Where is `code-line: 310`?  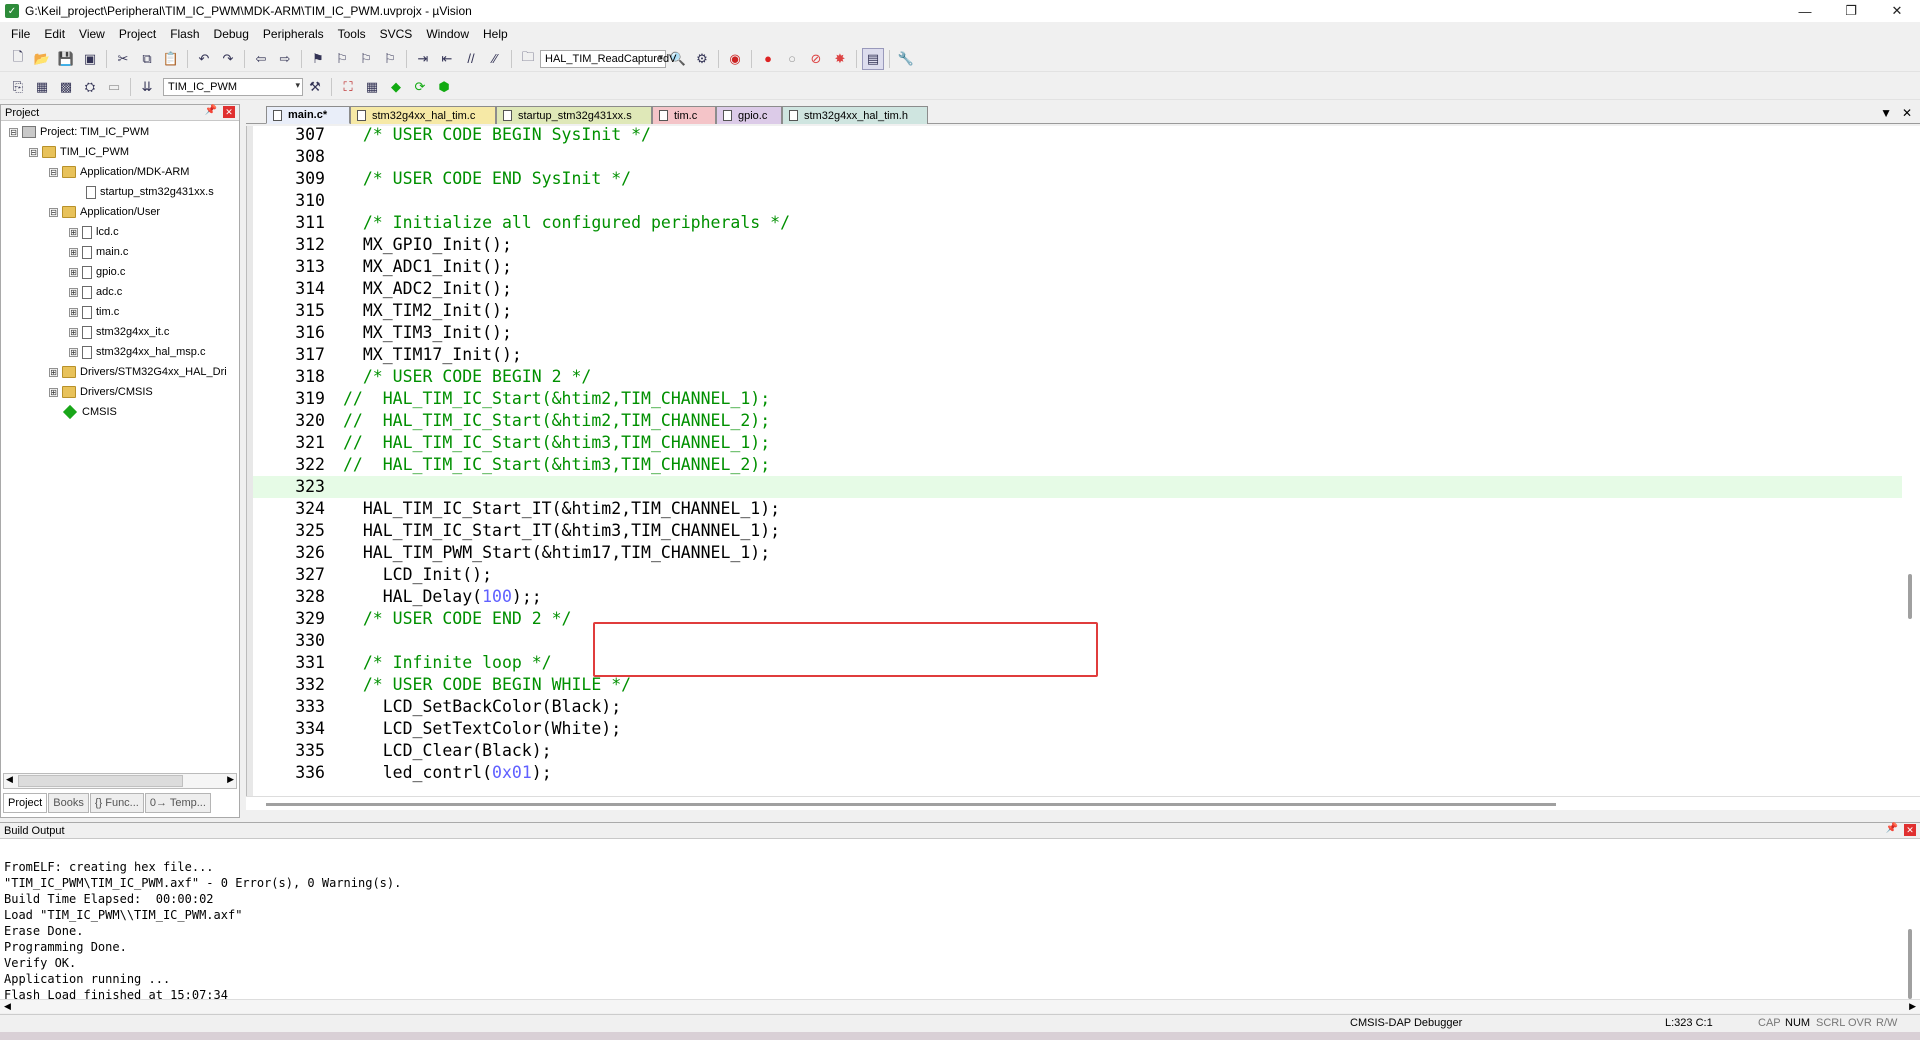 code-line: 310 is located at coordinates (1077, 201).